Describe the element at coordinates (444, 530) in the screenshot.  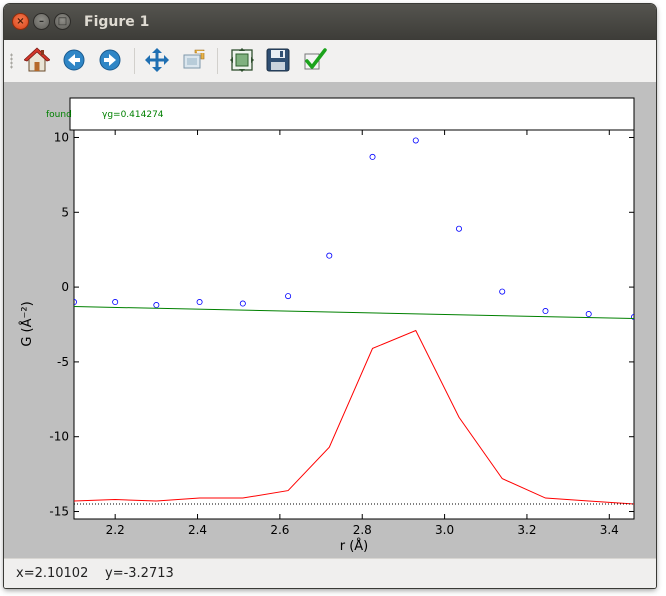
I see `x-tick-label: 3.0` at that location.